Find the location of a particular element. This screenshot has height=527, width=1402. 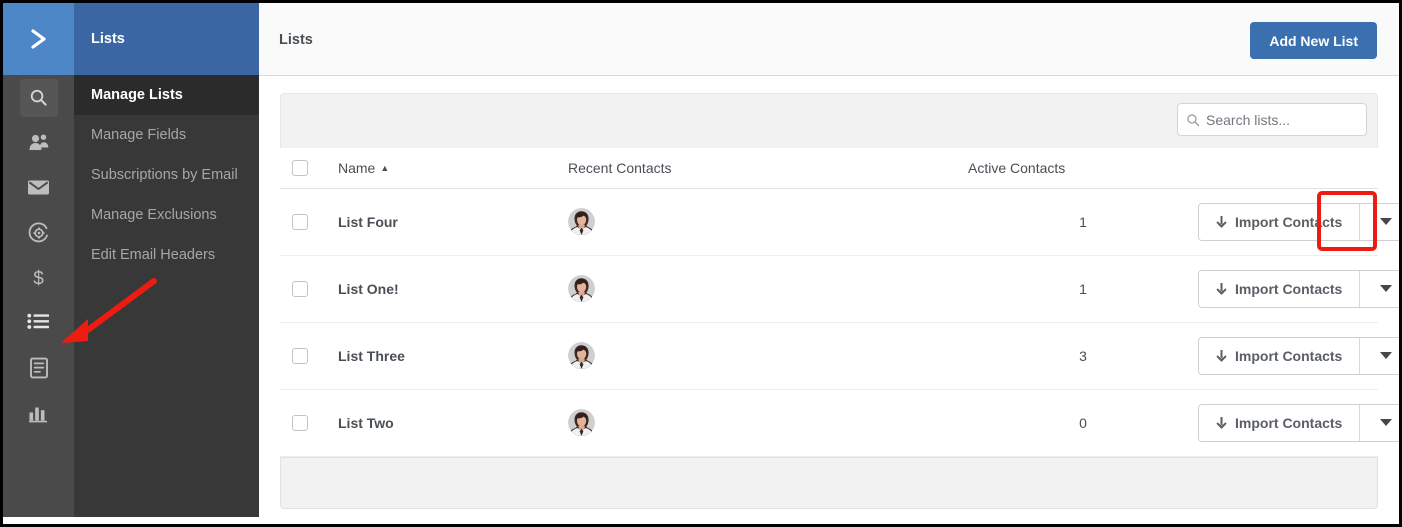

table-row: List Three 3 Import Contacts is located at coordinates (839, 356).